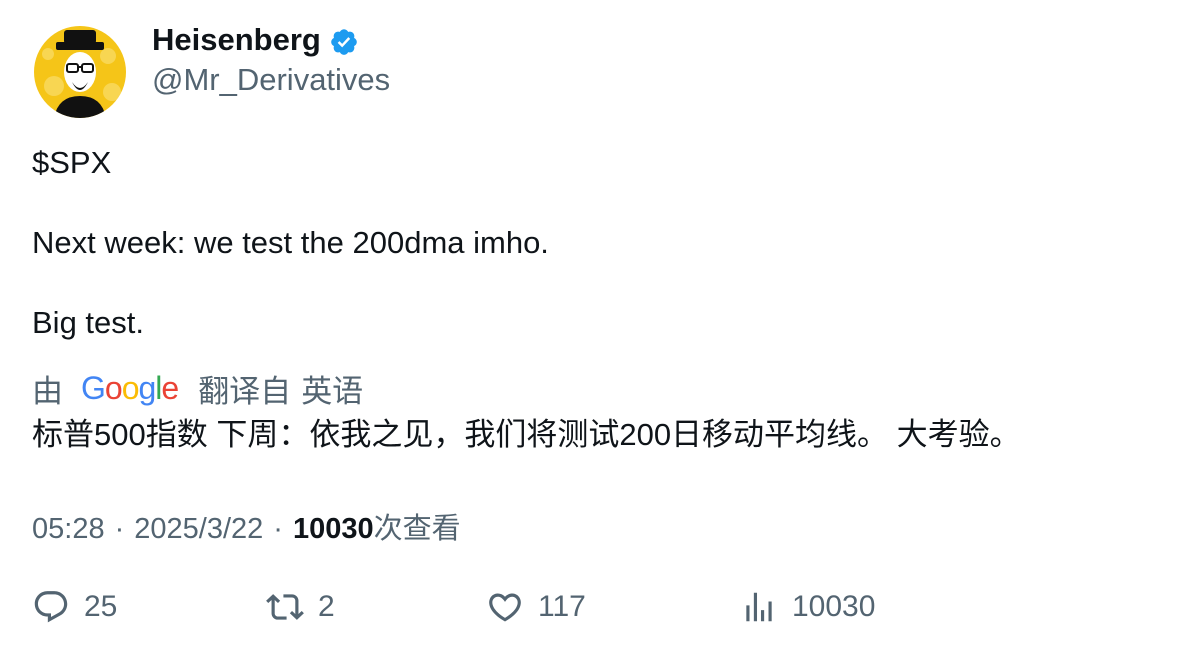 The width and height of the screenshot is (1196, 658). Describe the element at coordinates (562, 606) in the screenshot. I see `like-count: 117` at that location.